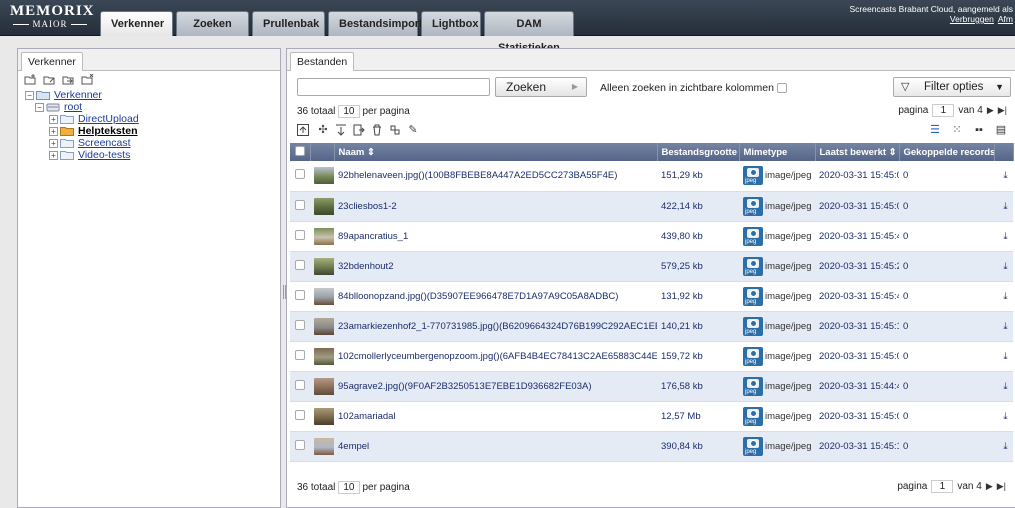  What do you see at coordinates (377, 130) in the screenshot?
I see `trash-icon` at bounding box center [377, 130].